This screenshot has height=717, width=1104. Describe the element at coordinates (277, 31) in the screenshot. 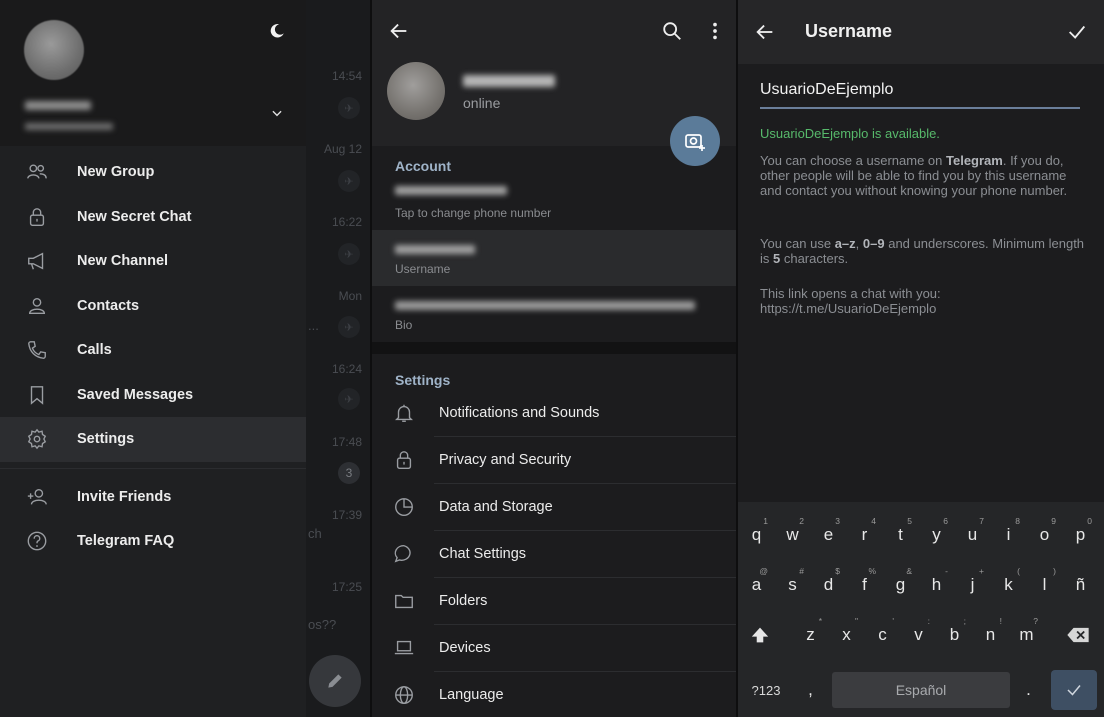

I see `moon-icon` at that location.